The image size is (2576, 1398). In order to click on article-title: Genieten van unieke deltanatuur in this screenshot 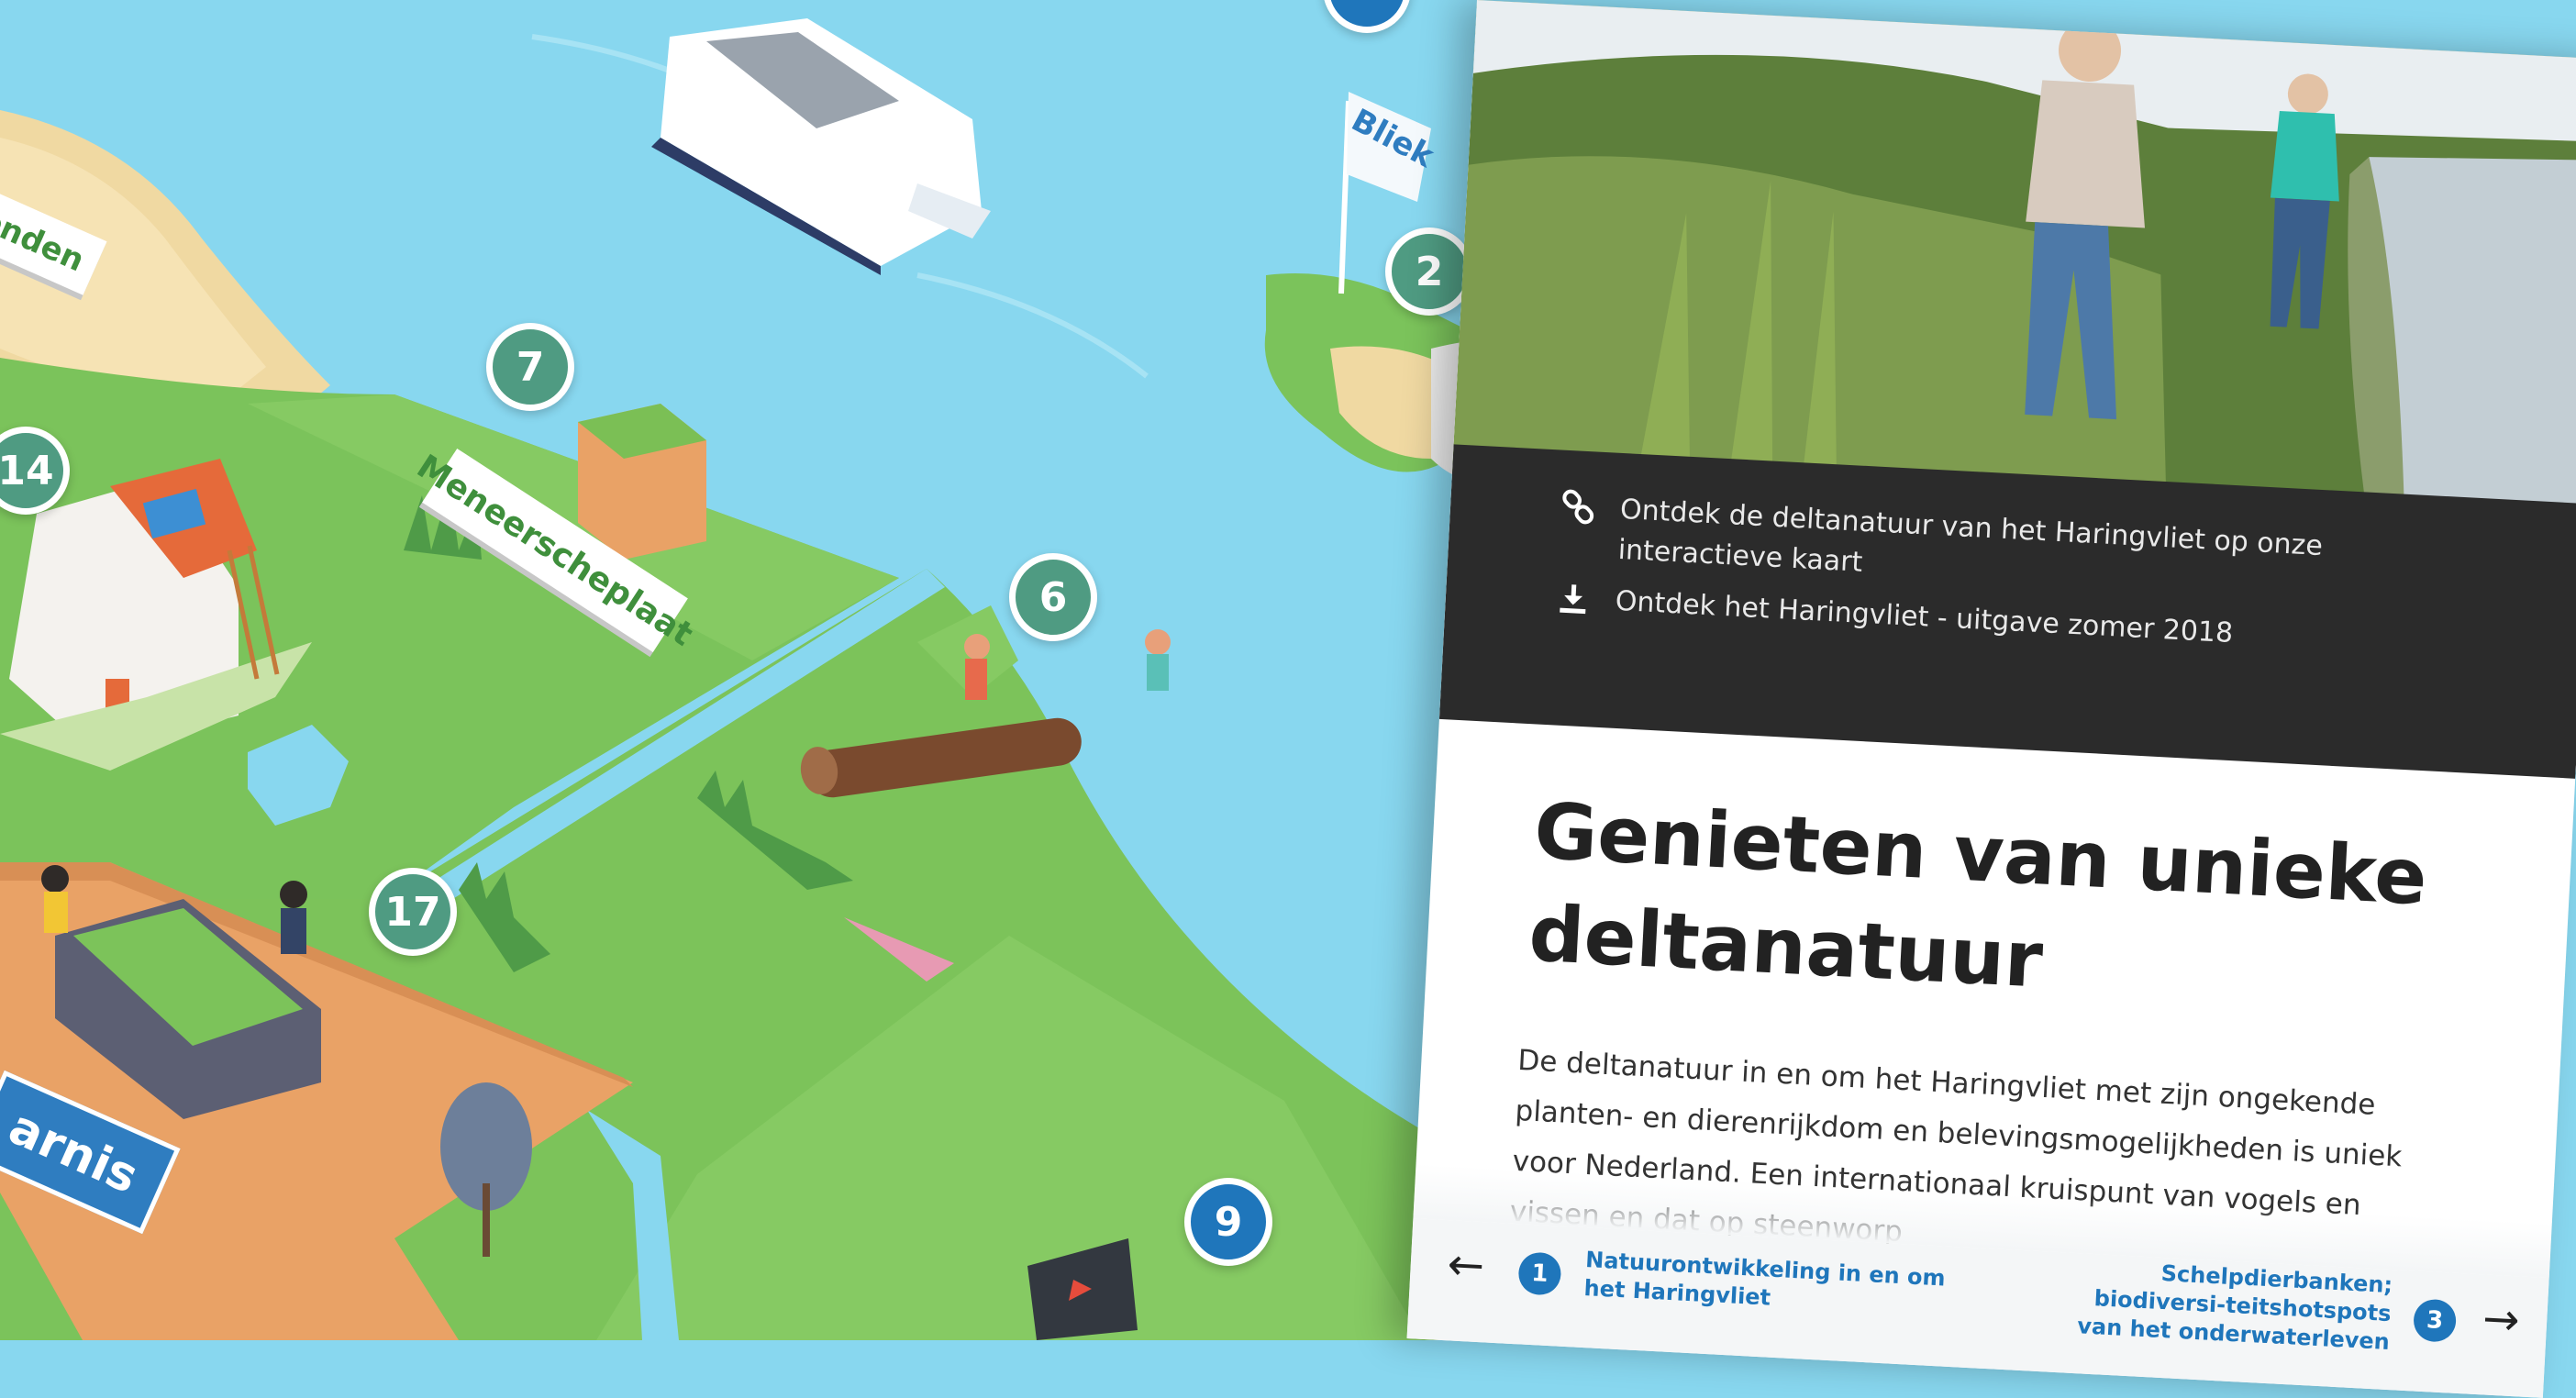, I will do `click(1978, 895)`.